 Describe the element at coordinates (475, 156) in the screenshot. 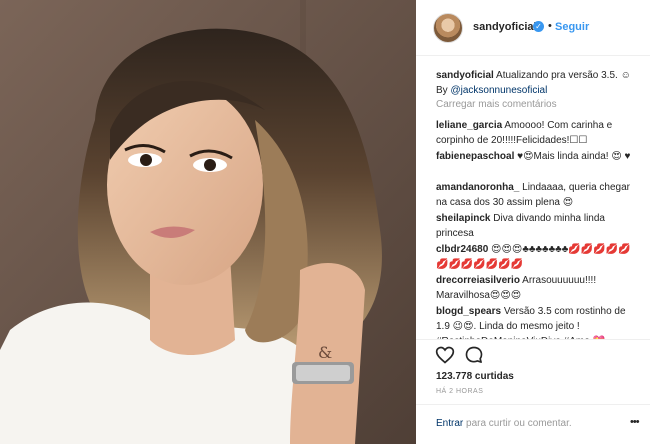

I see `comment-username: fabienepaschoal` at that location.